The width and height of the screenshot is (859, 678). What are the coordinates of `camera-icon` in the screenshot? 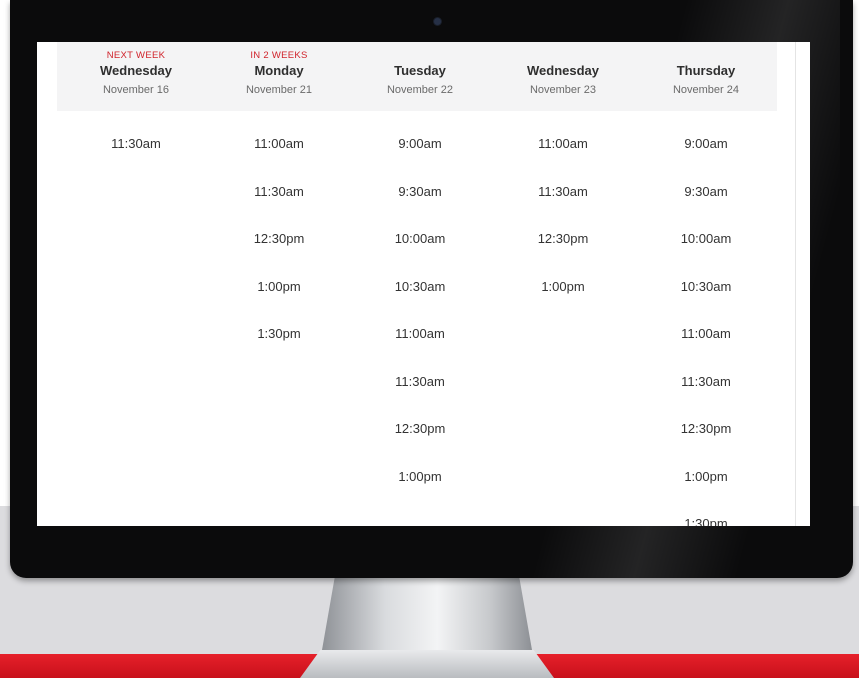 It's located at (437, 21).